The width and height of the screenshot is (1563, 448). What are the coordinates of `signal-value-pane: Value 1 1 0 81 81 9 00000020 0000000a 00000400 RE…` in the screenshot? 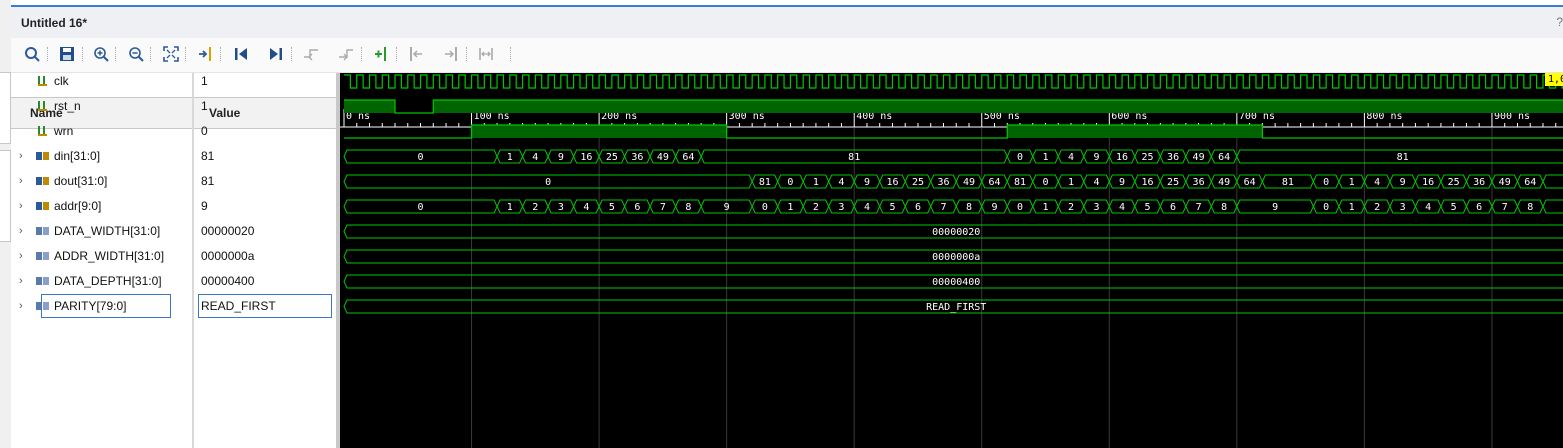 It's located at (265, 260).